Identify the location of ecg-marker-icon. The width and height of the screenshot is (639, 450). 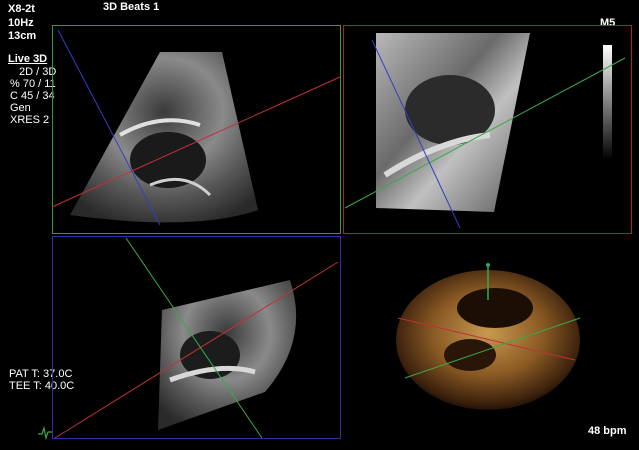
(45, 433).